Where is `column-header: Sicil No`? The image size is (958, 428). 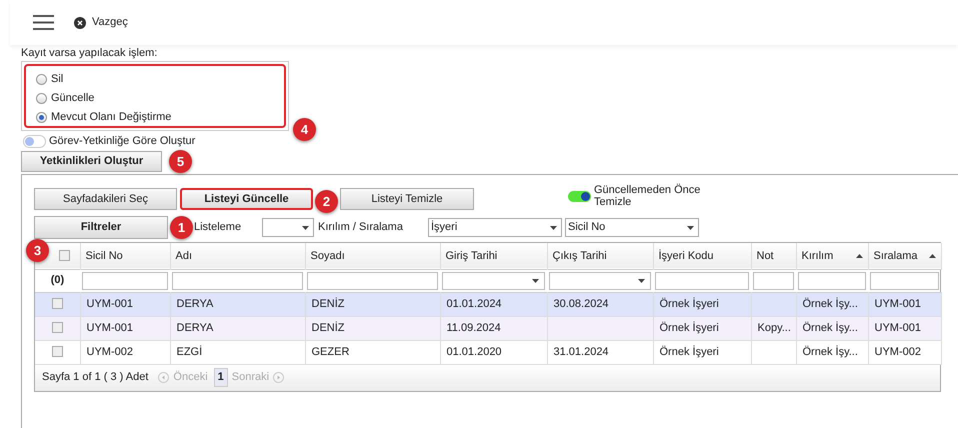 column-header: Sicil No is located at coordinates (125, 256).